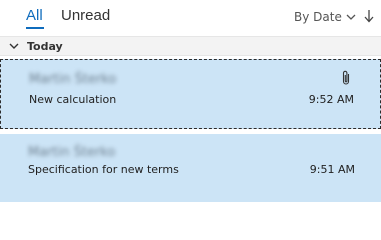  Describe the element at coordinates (346, 77) in the screenshot. I see `paperclip-icon` at that location.